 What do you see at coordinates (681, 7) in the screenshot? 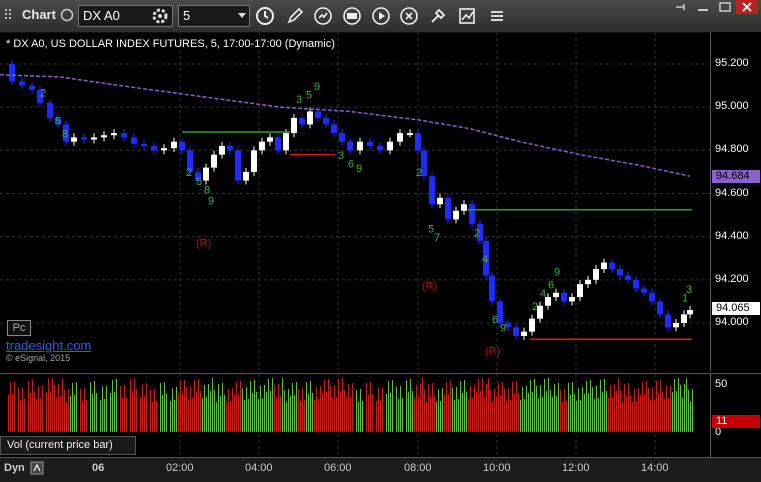
I see `pin-icon` at bounding box center [681, 7].